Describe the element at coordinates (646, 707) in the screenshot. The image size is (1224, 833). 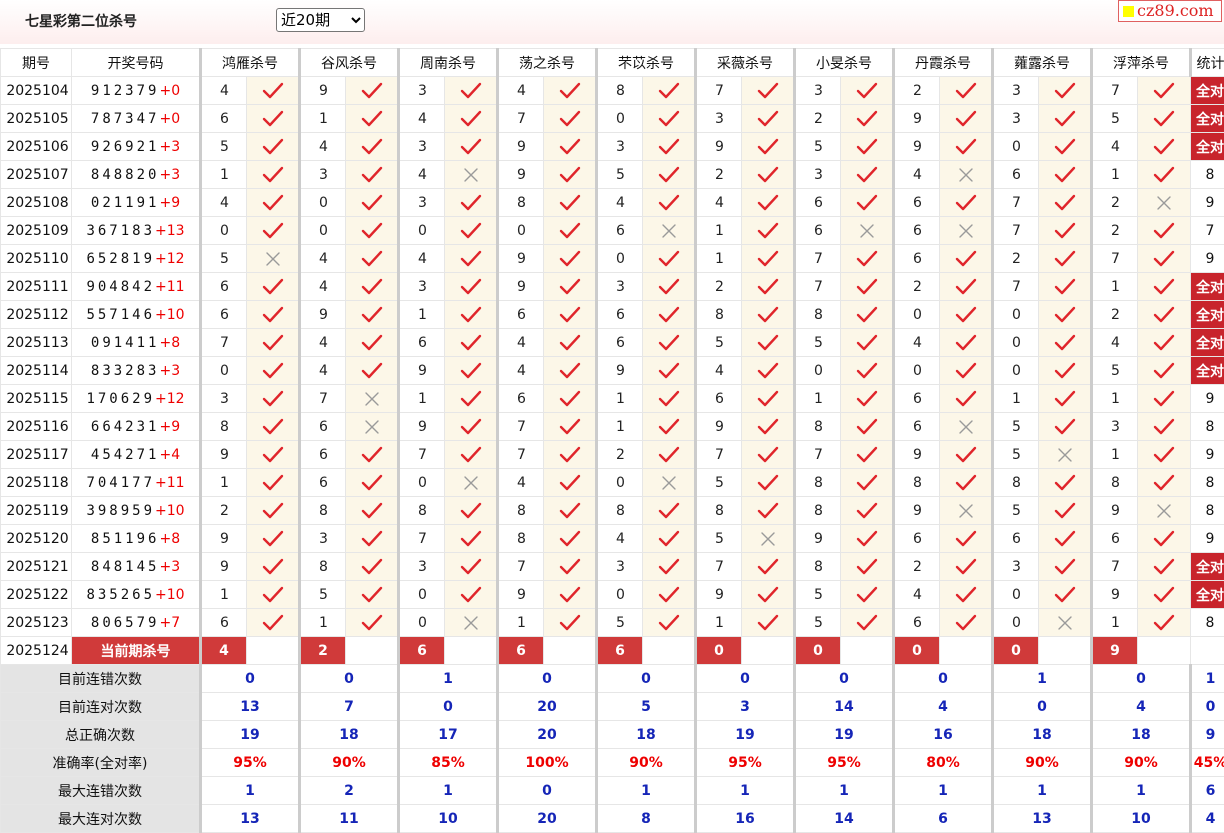
I see `stats-value: 5` at that location.